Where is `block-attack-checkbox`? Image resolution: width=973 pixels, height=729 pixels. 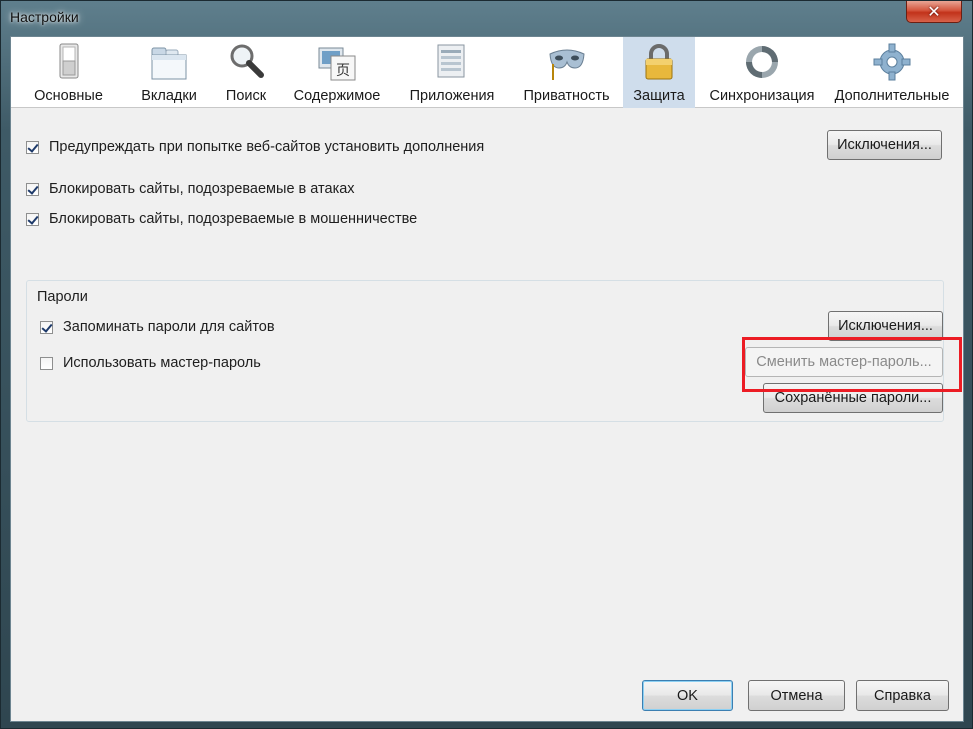 block-attack-checkbox is located at coordinates (32, 189).